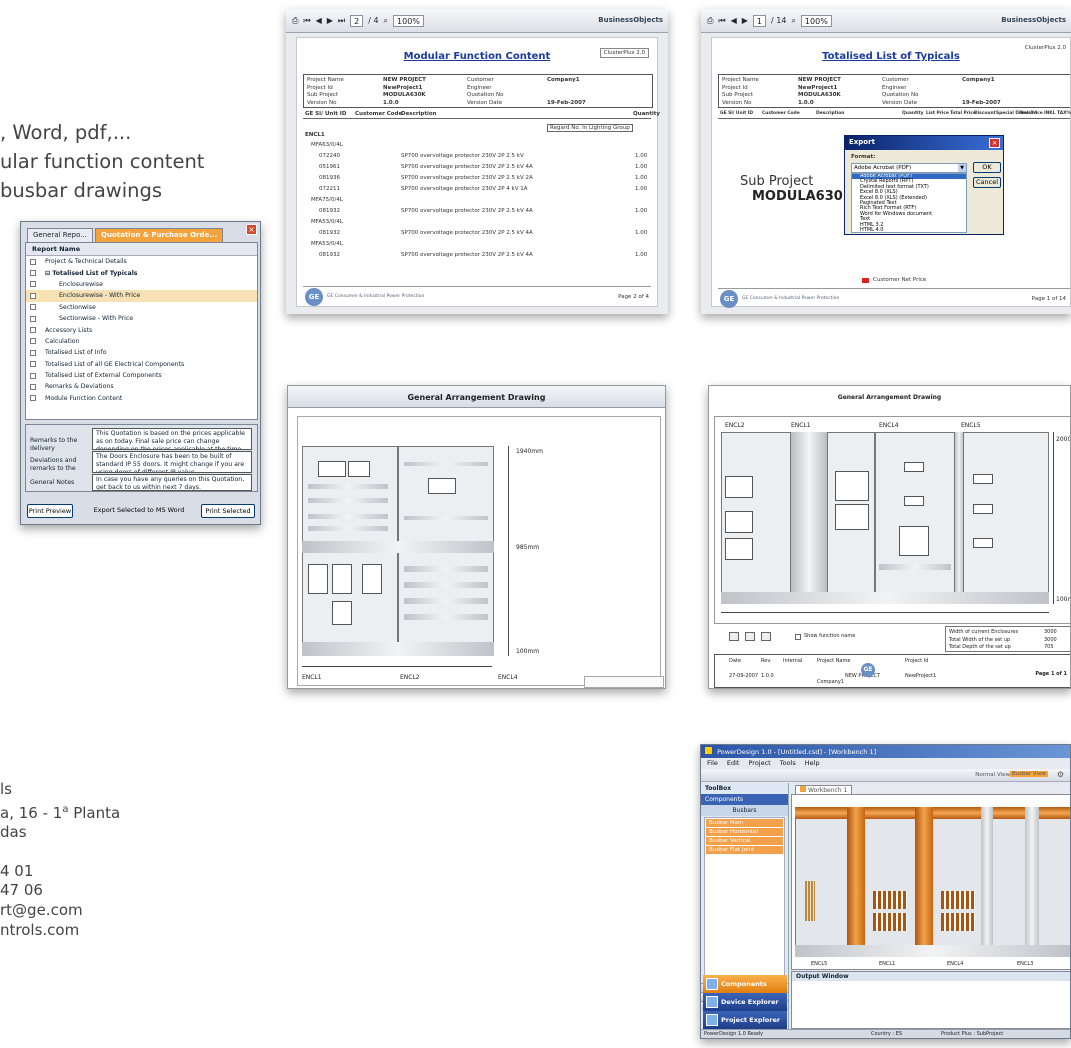 The height and width of the screenshot is (1048, 1071). What do you see at coordinates (141, 307) in the screenshot?
I see `report-item: Sectionwise` at bounding box center [141, 307].